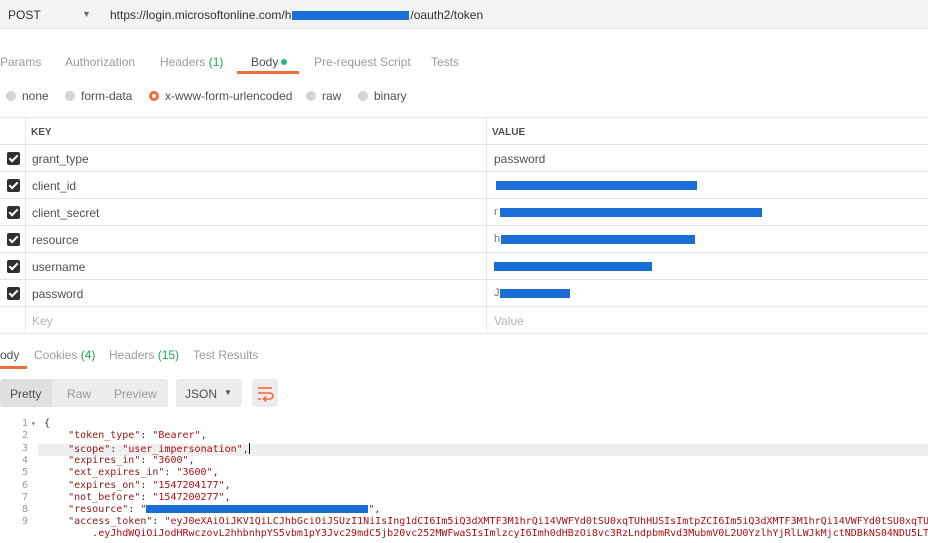 The width and height of the screenshot is (928, 543). I want to click on tab-body: Body, so click(269, 62).